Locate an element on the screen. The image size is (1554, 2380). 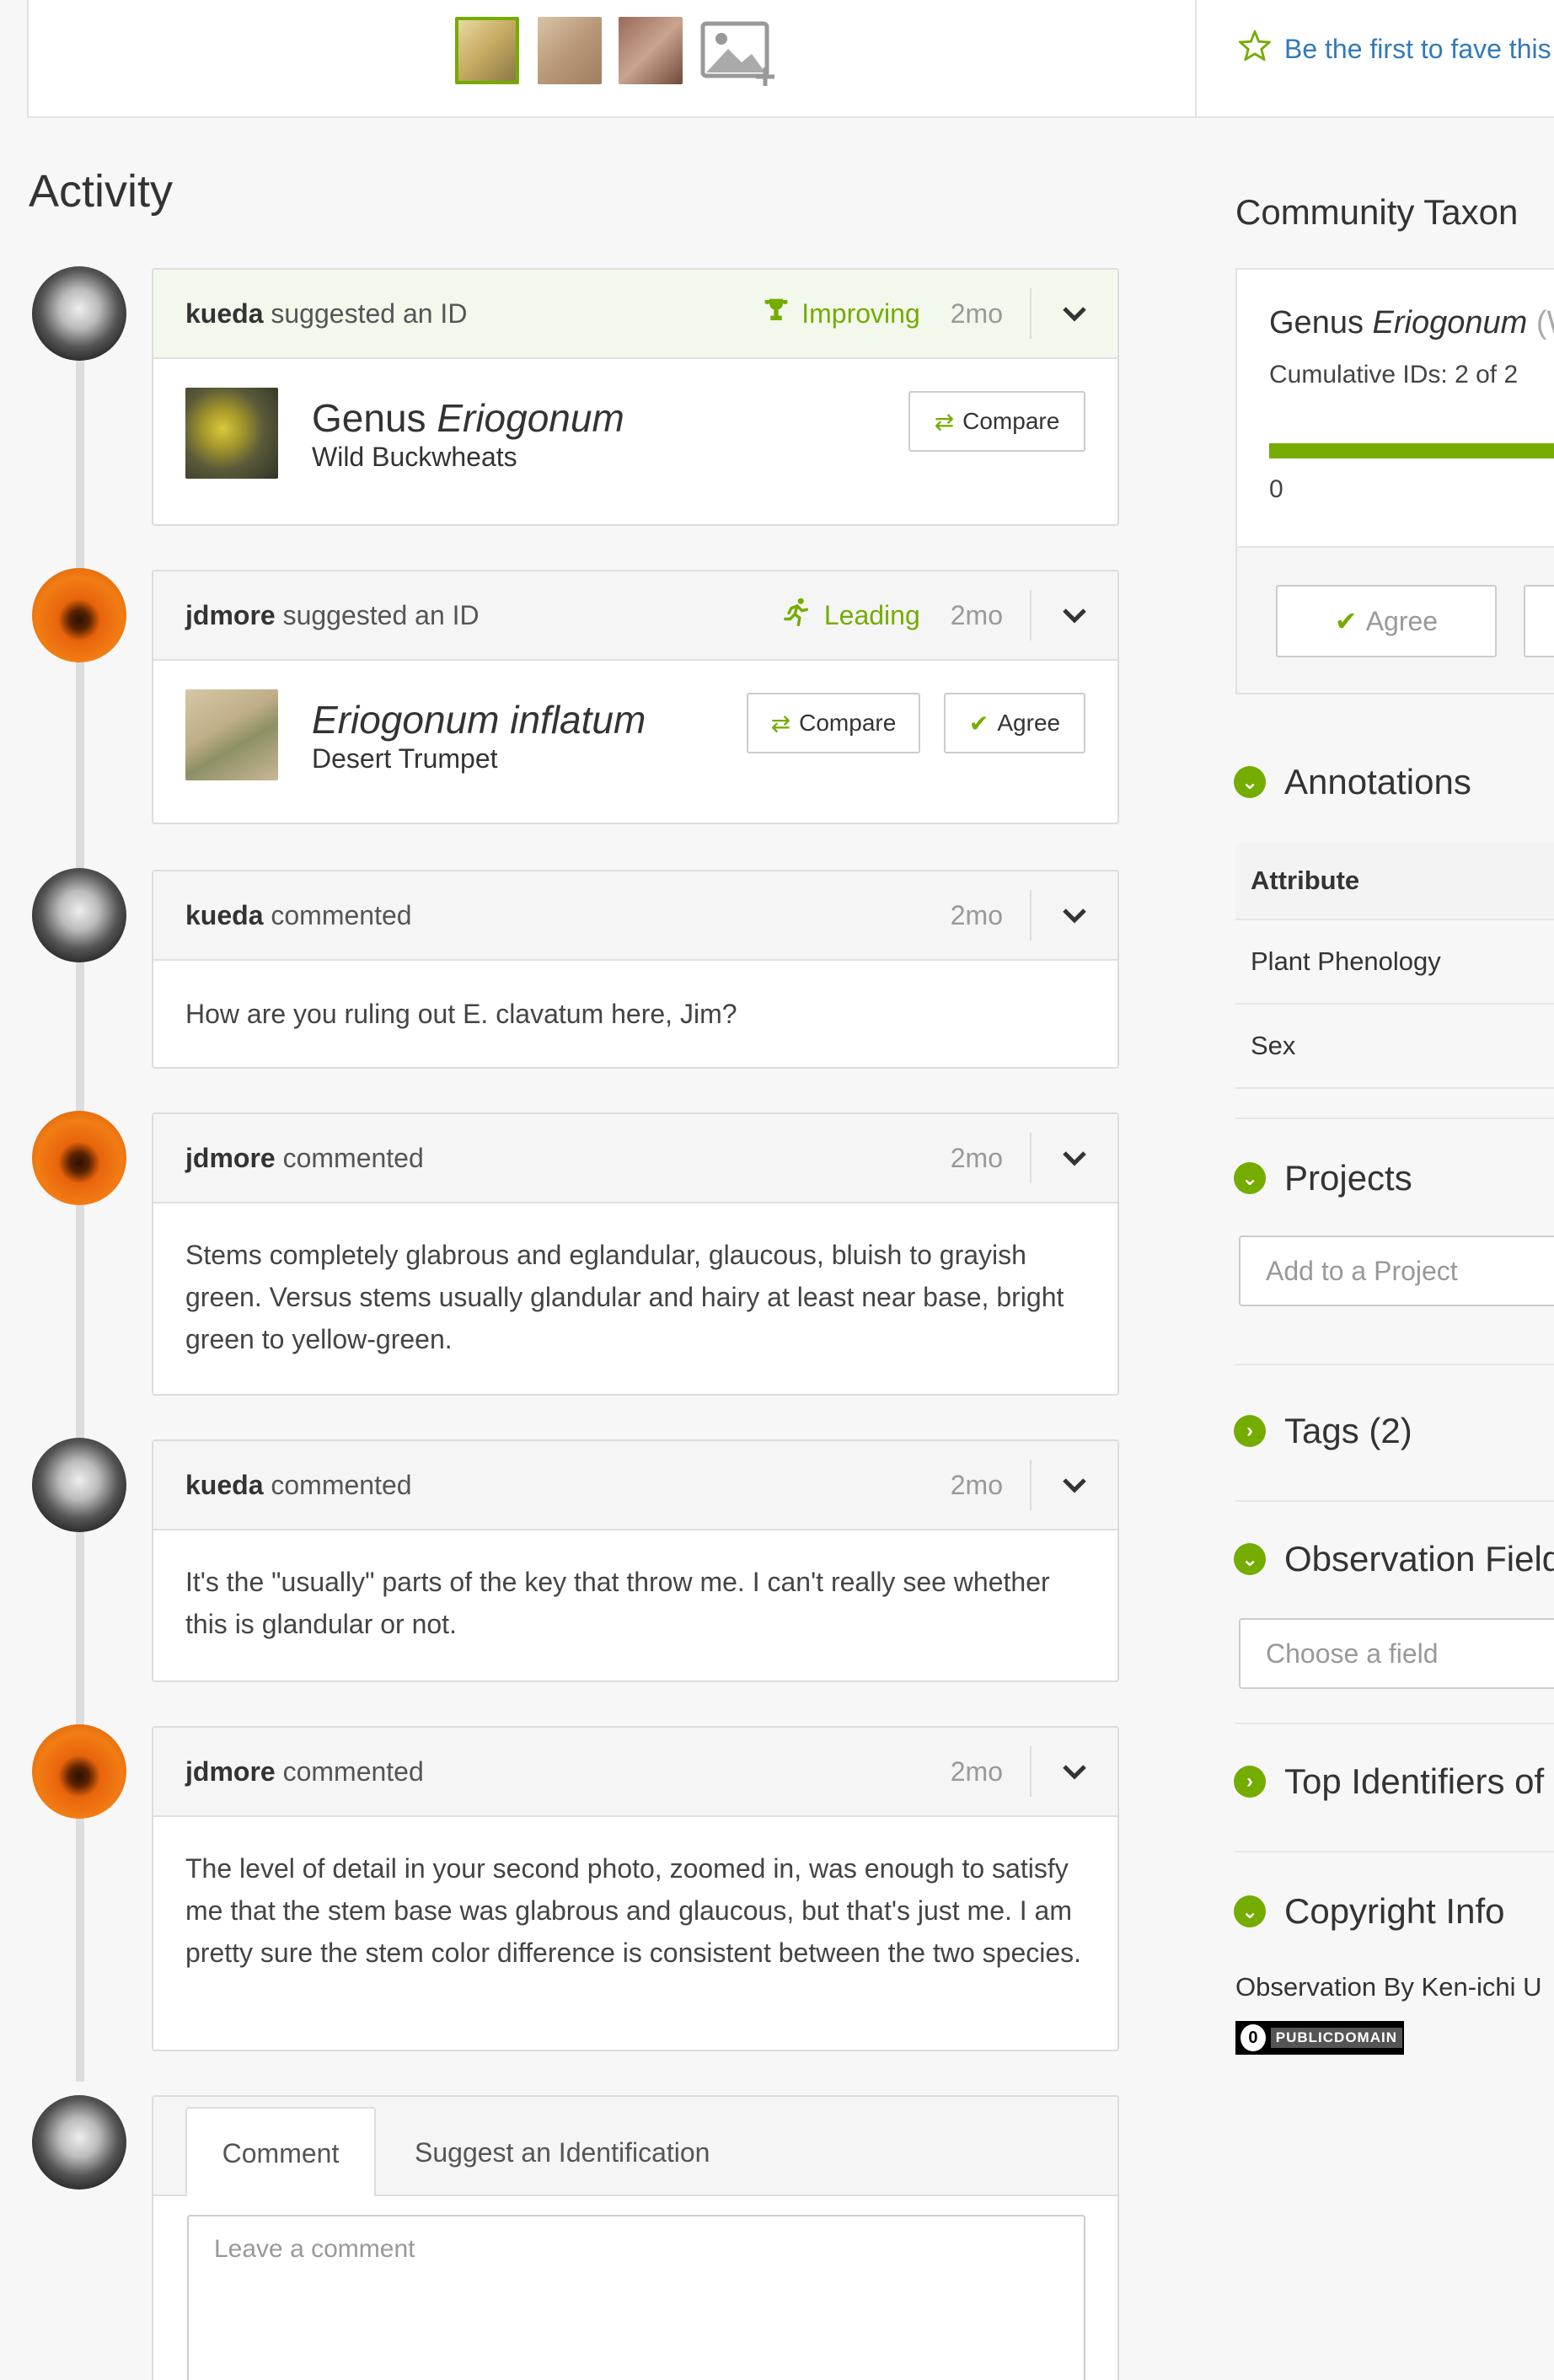
compare-label: Compare is located at coordinates (848, 723).